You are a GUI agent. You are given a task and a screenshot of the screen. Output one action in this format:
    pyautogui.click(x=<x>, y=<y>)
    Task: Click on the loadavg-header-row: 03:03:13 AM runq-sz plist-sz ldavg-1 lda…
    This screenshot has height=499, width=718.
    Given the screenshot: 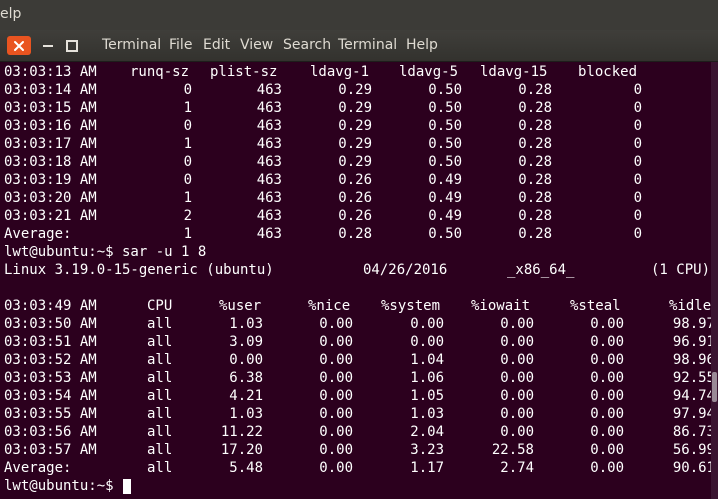 What is the action you would take?
    pyautogui.click(x=359, y=72)
    